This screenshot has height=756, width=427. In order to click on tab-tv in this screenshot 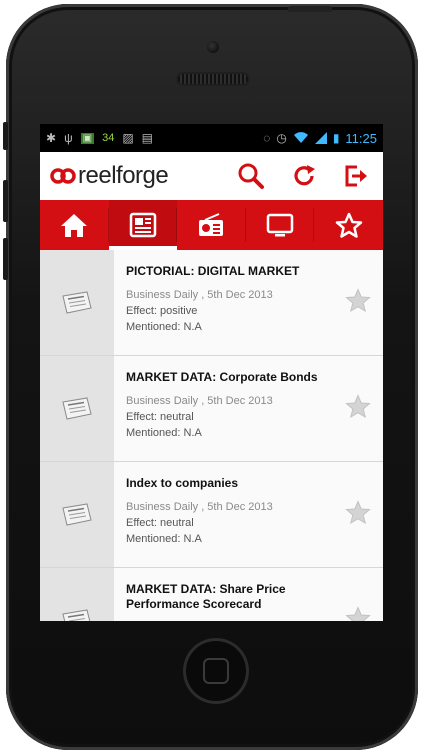, I will do `click(280, 225)`.